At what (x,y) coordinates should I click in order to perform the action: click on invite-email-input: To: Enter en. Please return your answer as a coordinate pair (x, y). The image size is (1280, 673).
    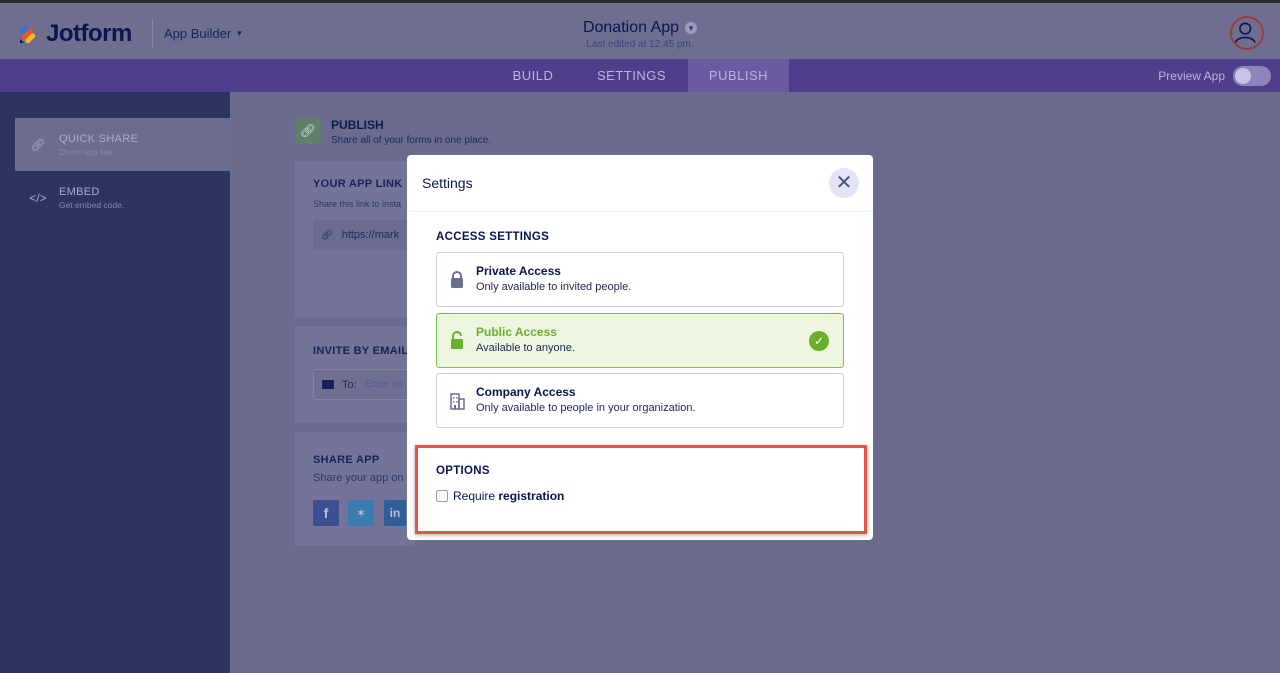
    Looking at the image, I should click on (363, 384).